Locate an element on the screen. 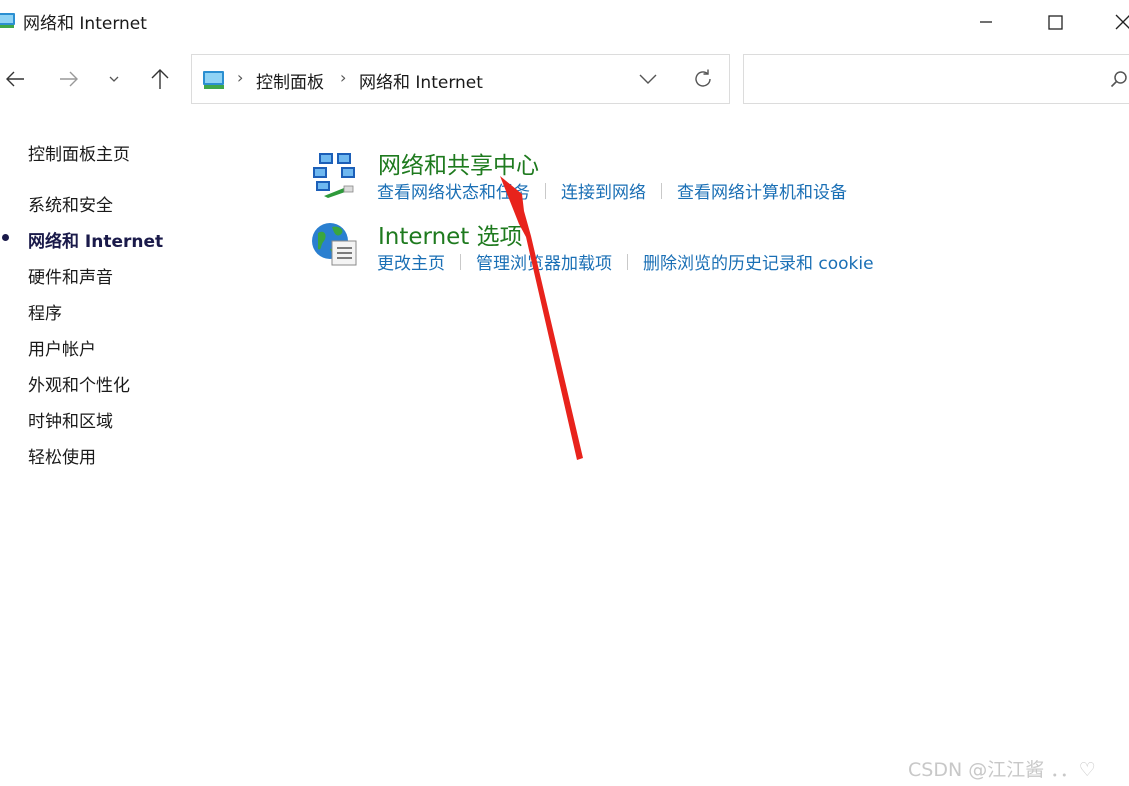 This screenshot has width=1129, height=786. internet-options-icon is located at coordinates (335, 244).